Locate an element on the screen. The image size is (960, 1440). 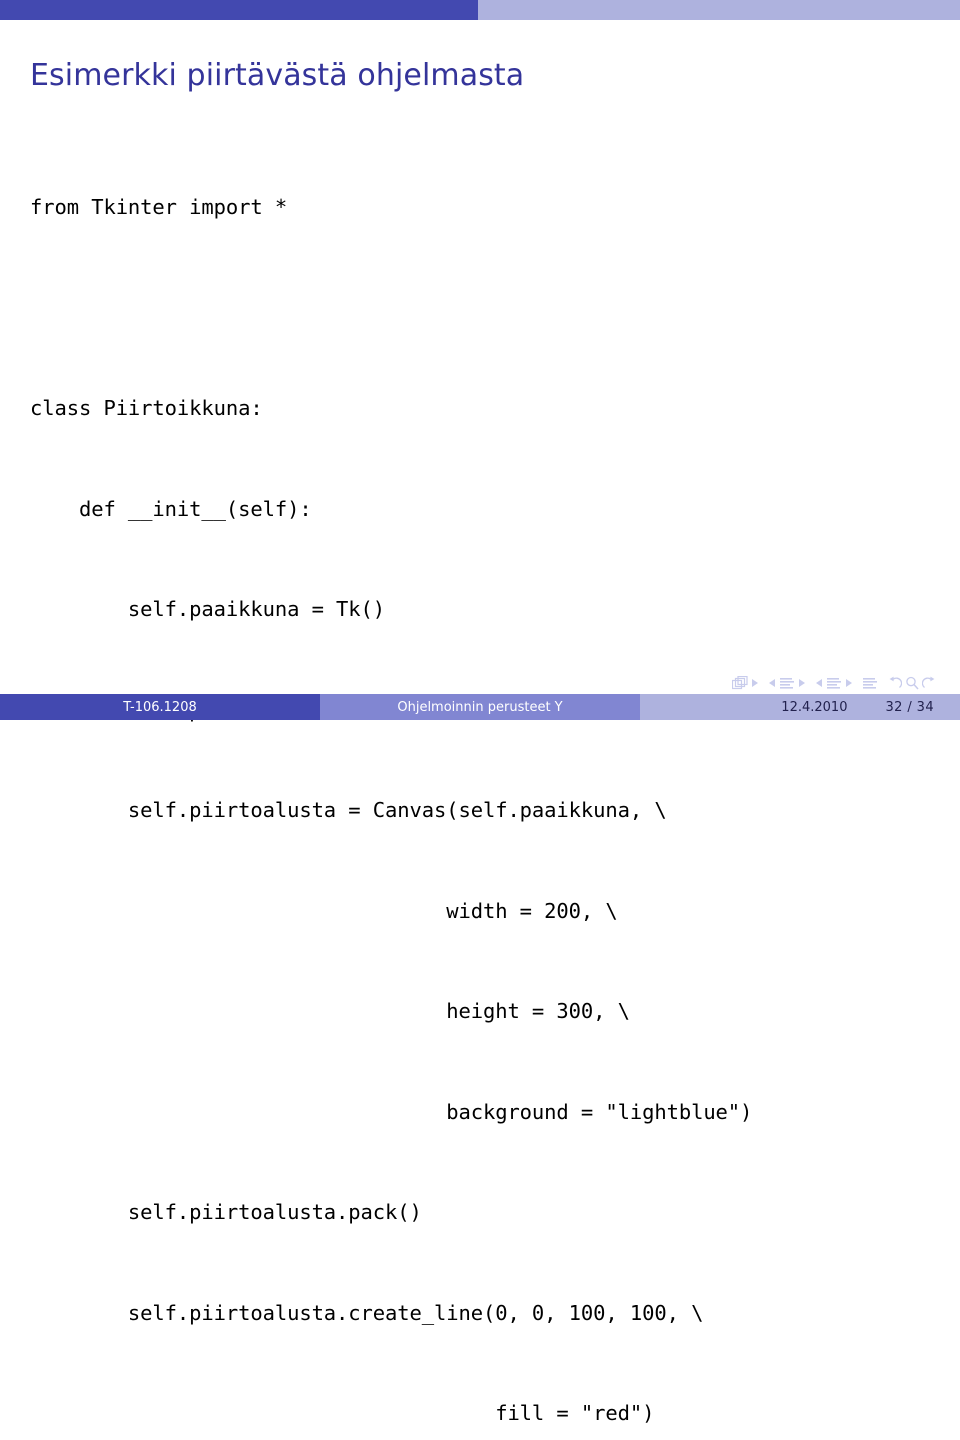
nav-group-slide is located at coordinates (745, 683).